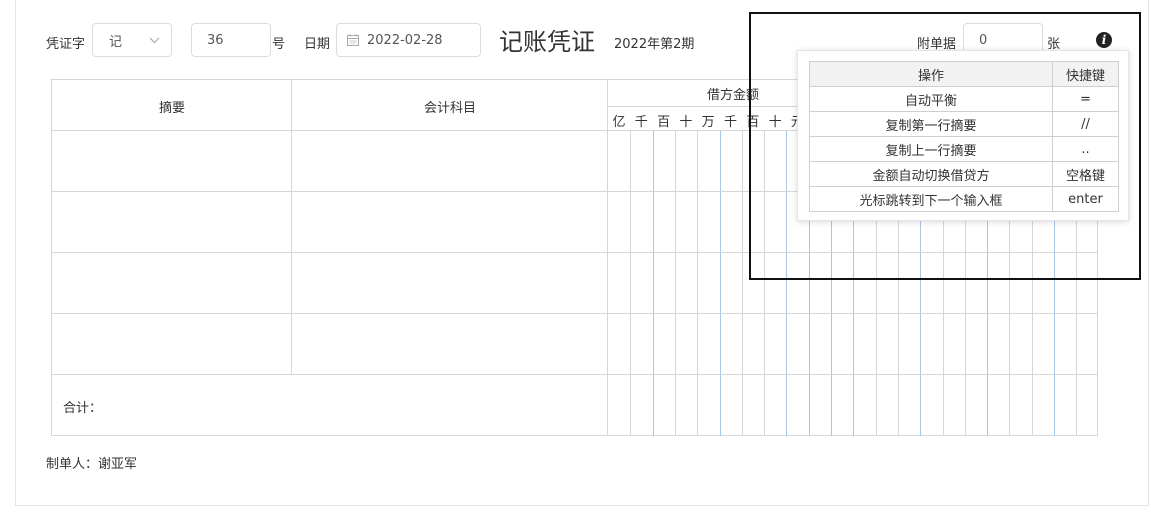  Describe the element at coordinates (1085, 199) in the screenshot. I see `shortcut-key: enter` at that location.